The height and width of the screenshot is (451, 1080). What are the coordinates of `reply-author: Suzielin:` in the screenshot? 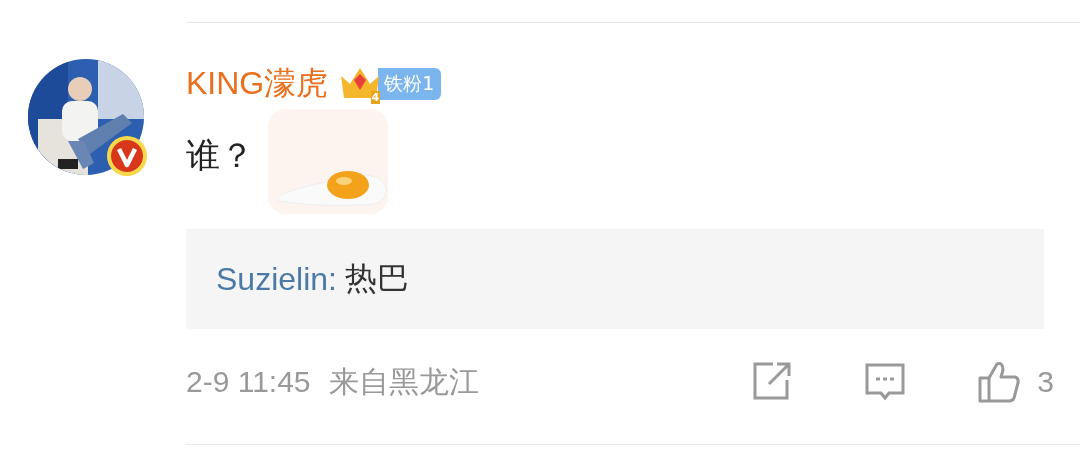 It's located at (276, 279).